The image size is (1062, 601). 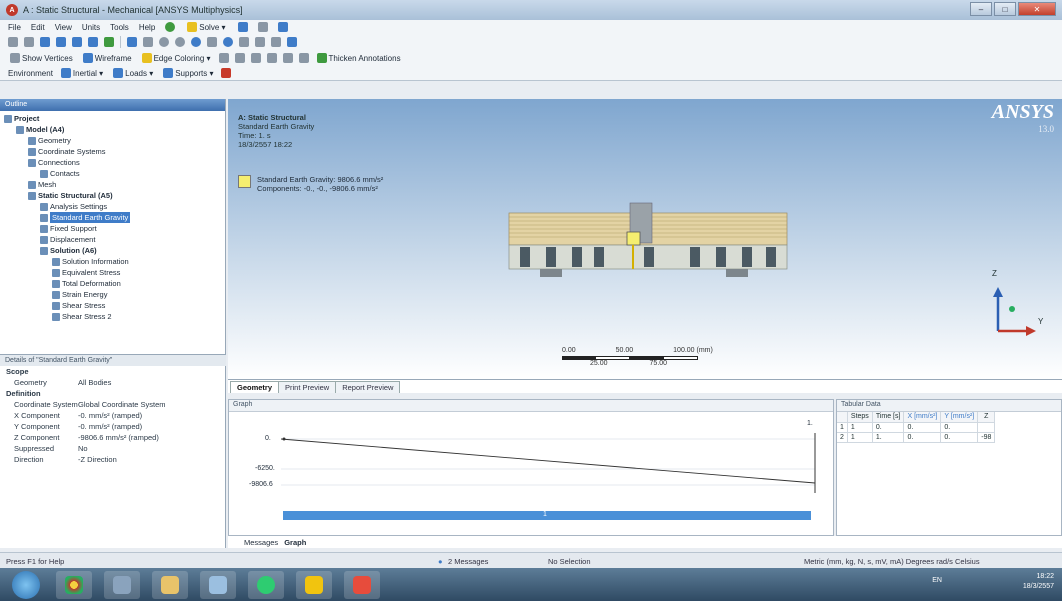 I want to click on edge-display-4-icon, so click(x=271, y=58).